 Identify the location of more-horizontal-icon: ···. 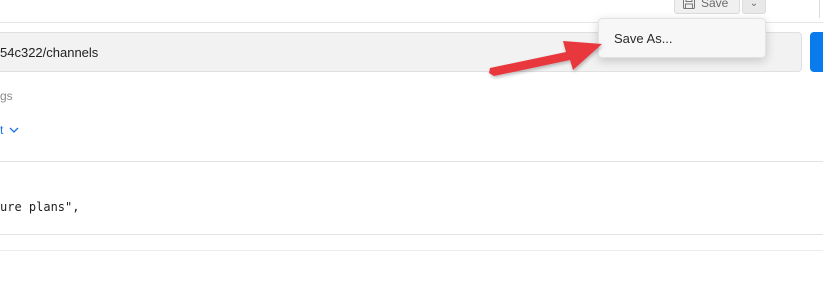
(794, 5).